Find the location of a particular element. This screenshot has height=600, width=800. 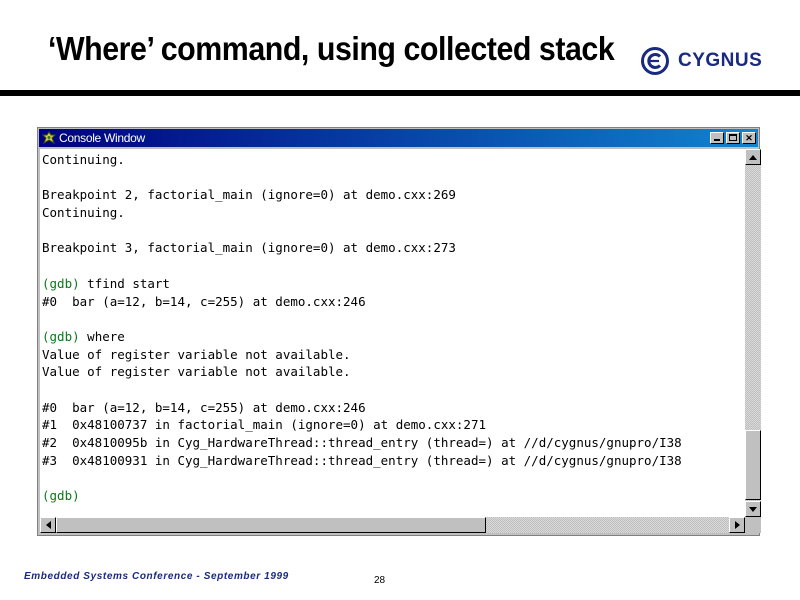

vertical-scroll-thumb is located at coordinates (753, 465).